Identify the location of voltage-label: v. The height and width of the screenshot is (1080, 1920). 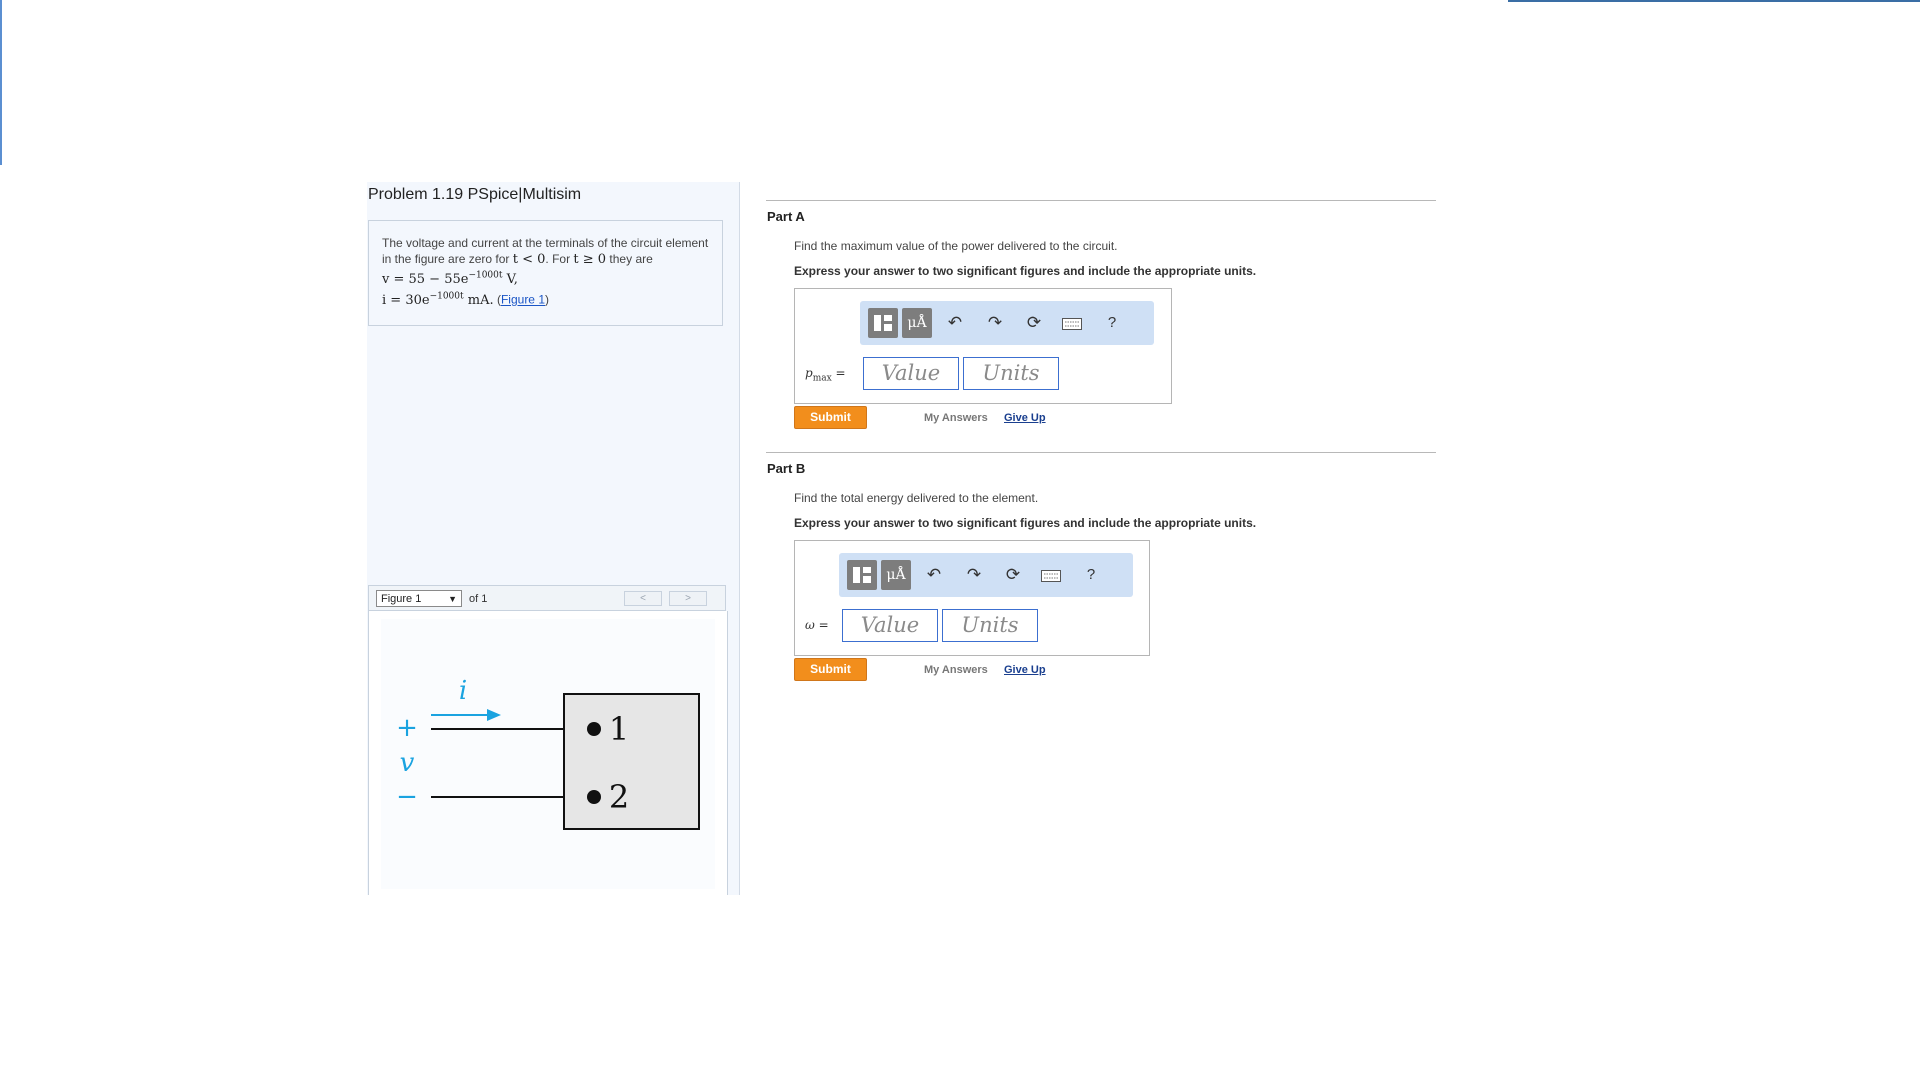
(407, 763).